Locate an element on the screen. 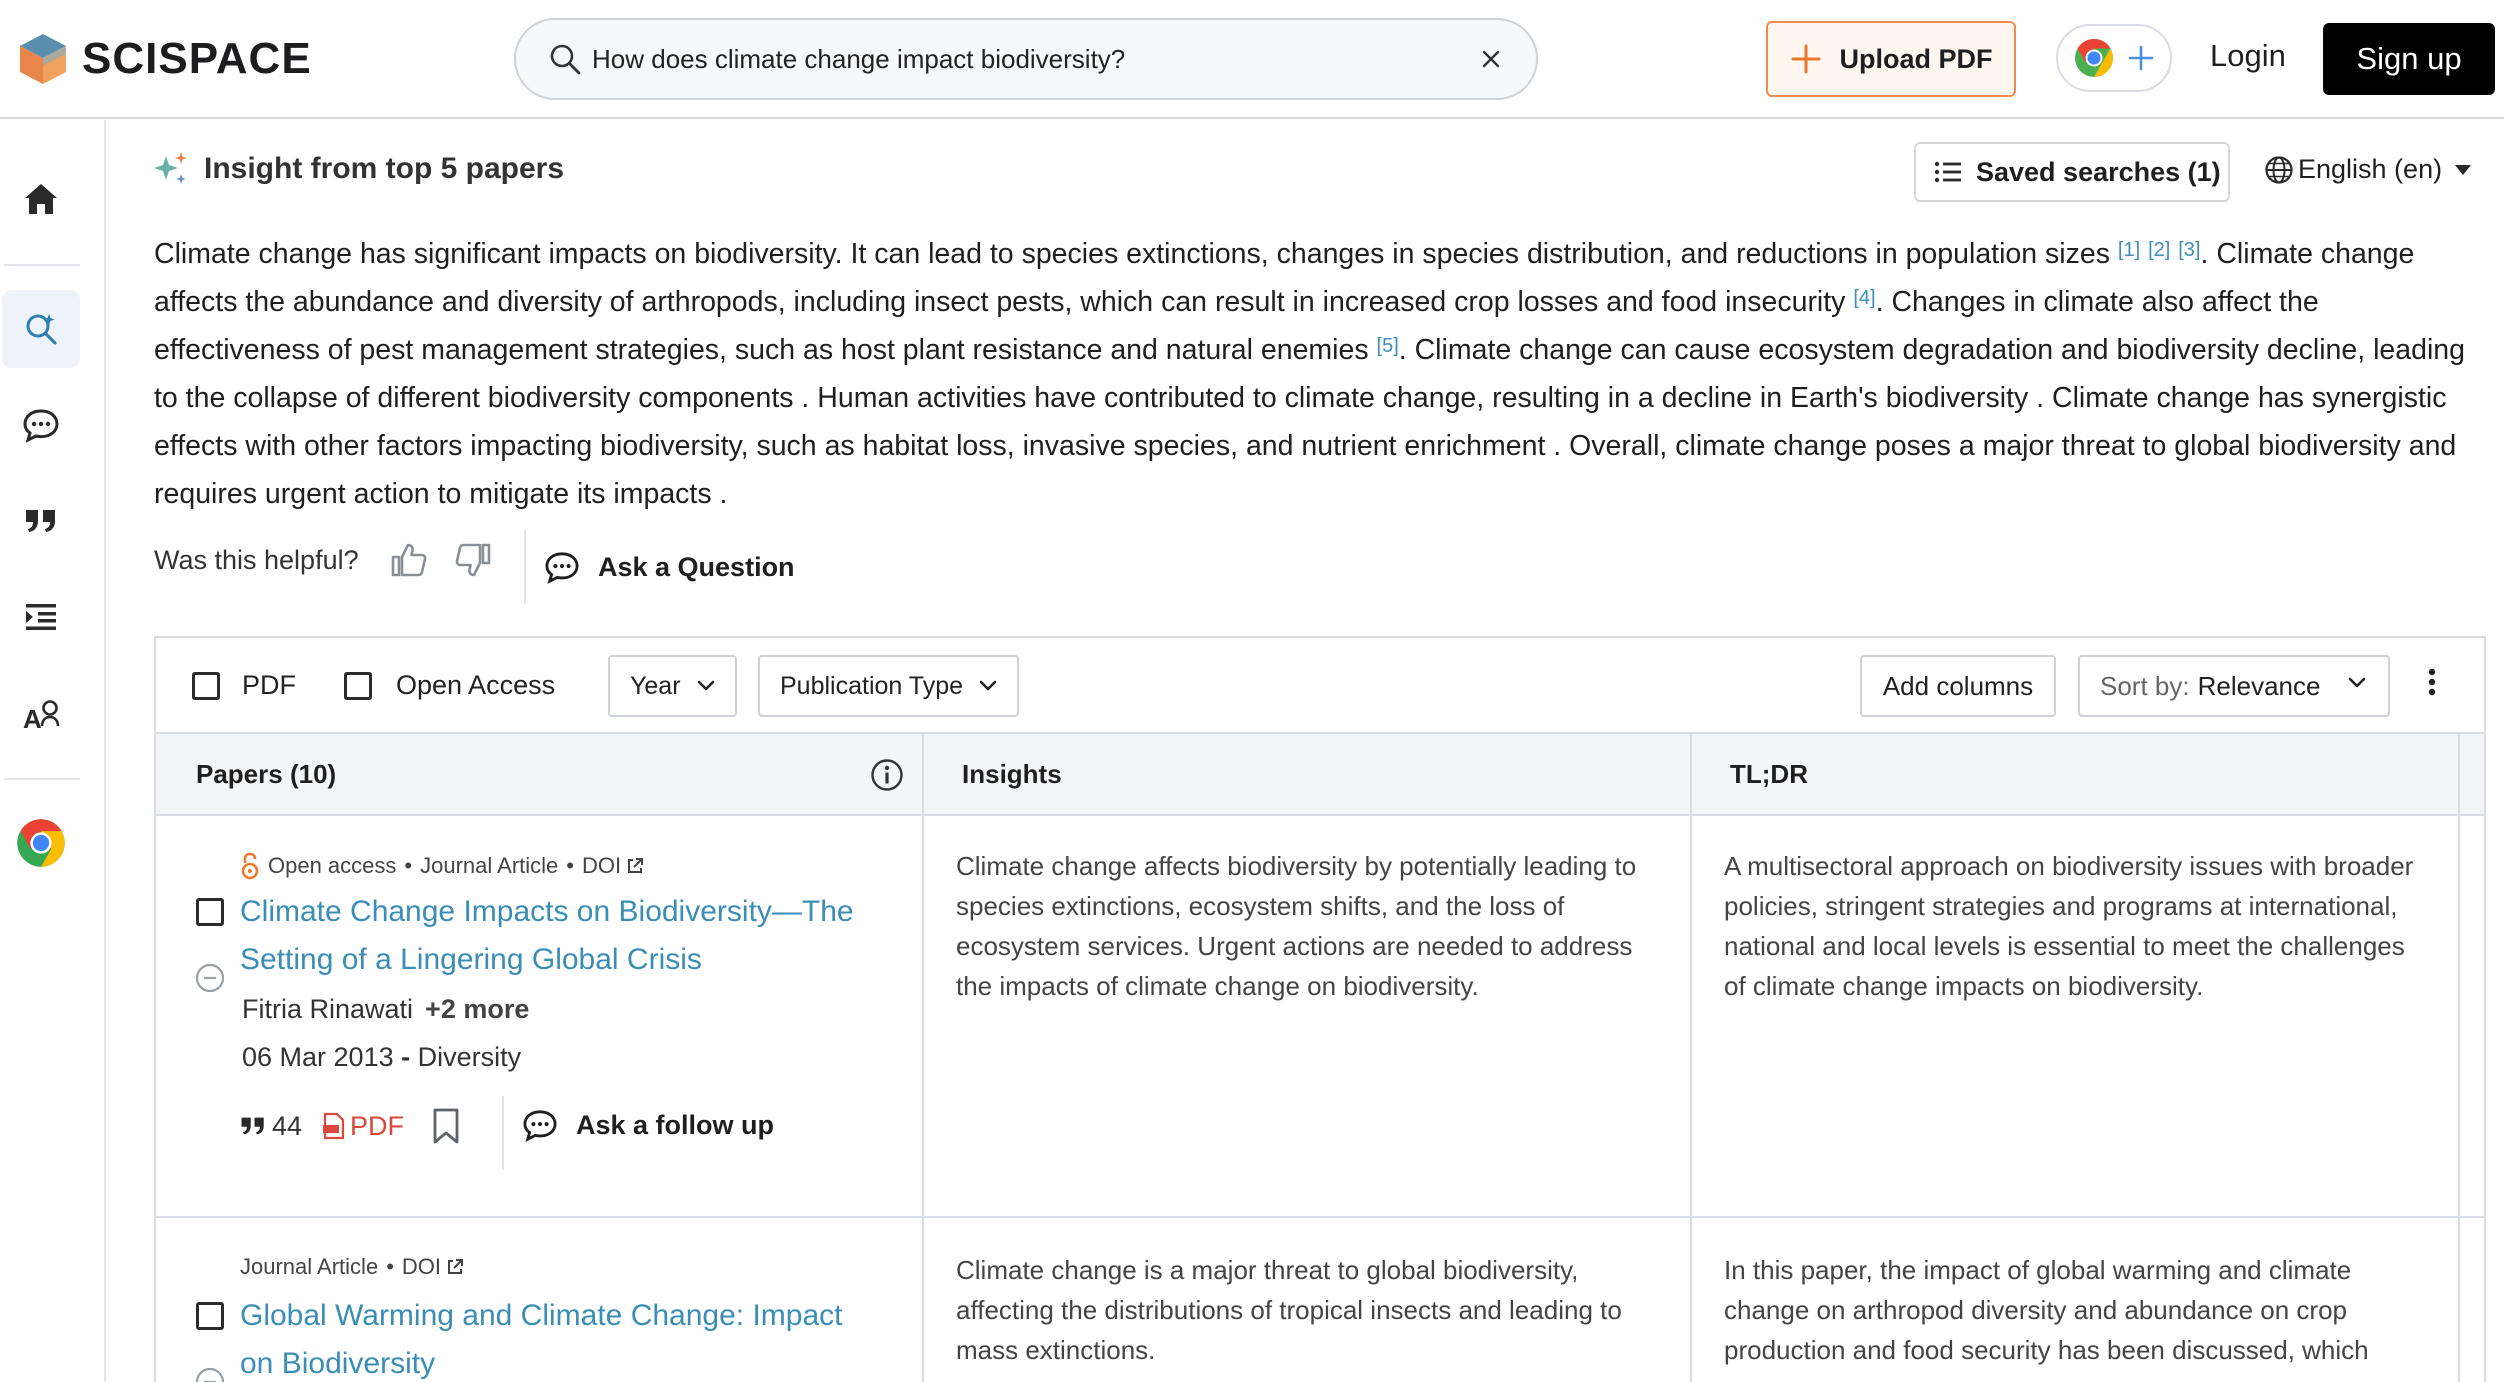 The height and width of the screenshot is (1382, 2504). pdf-file-icon is located at coordinates (334, 1126).